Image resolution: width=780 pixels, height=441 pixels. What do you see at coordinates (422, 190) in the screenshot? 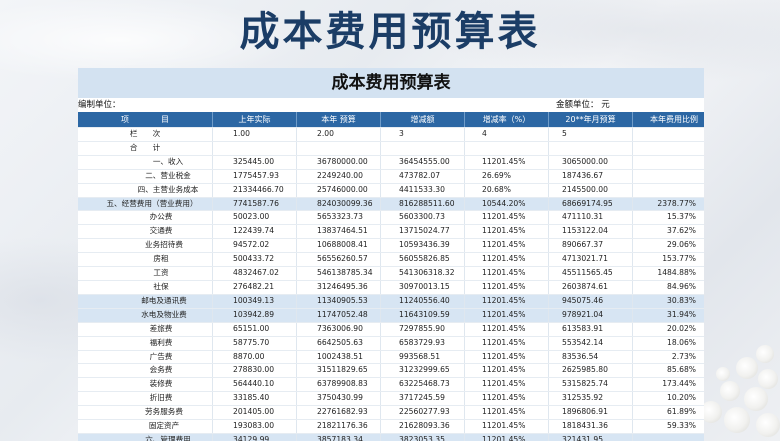
I see `table-cell: 4411533.30` at bounding box center [422, 190].